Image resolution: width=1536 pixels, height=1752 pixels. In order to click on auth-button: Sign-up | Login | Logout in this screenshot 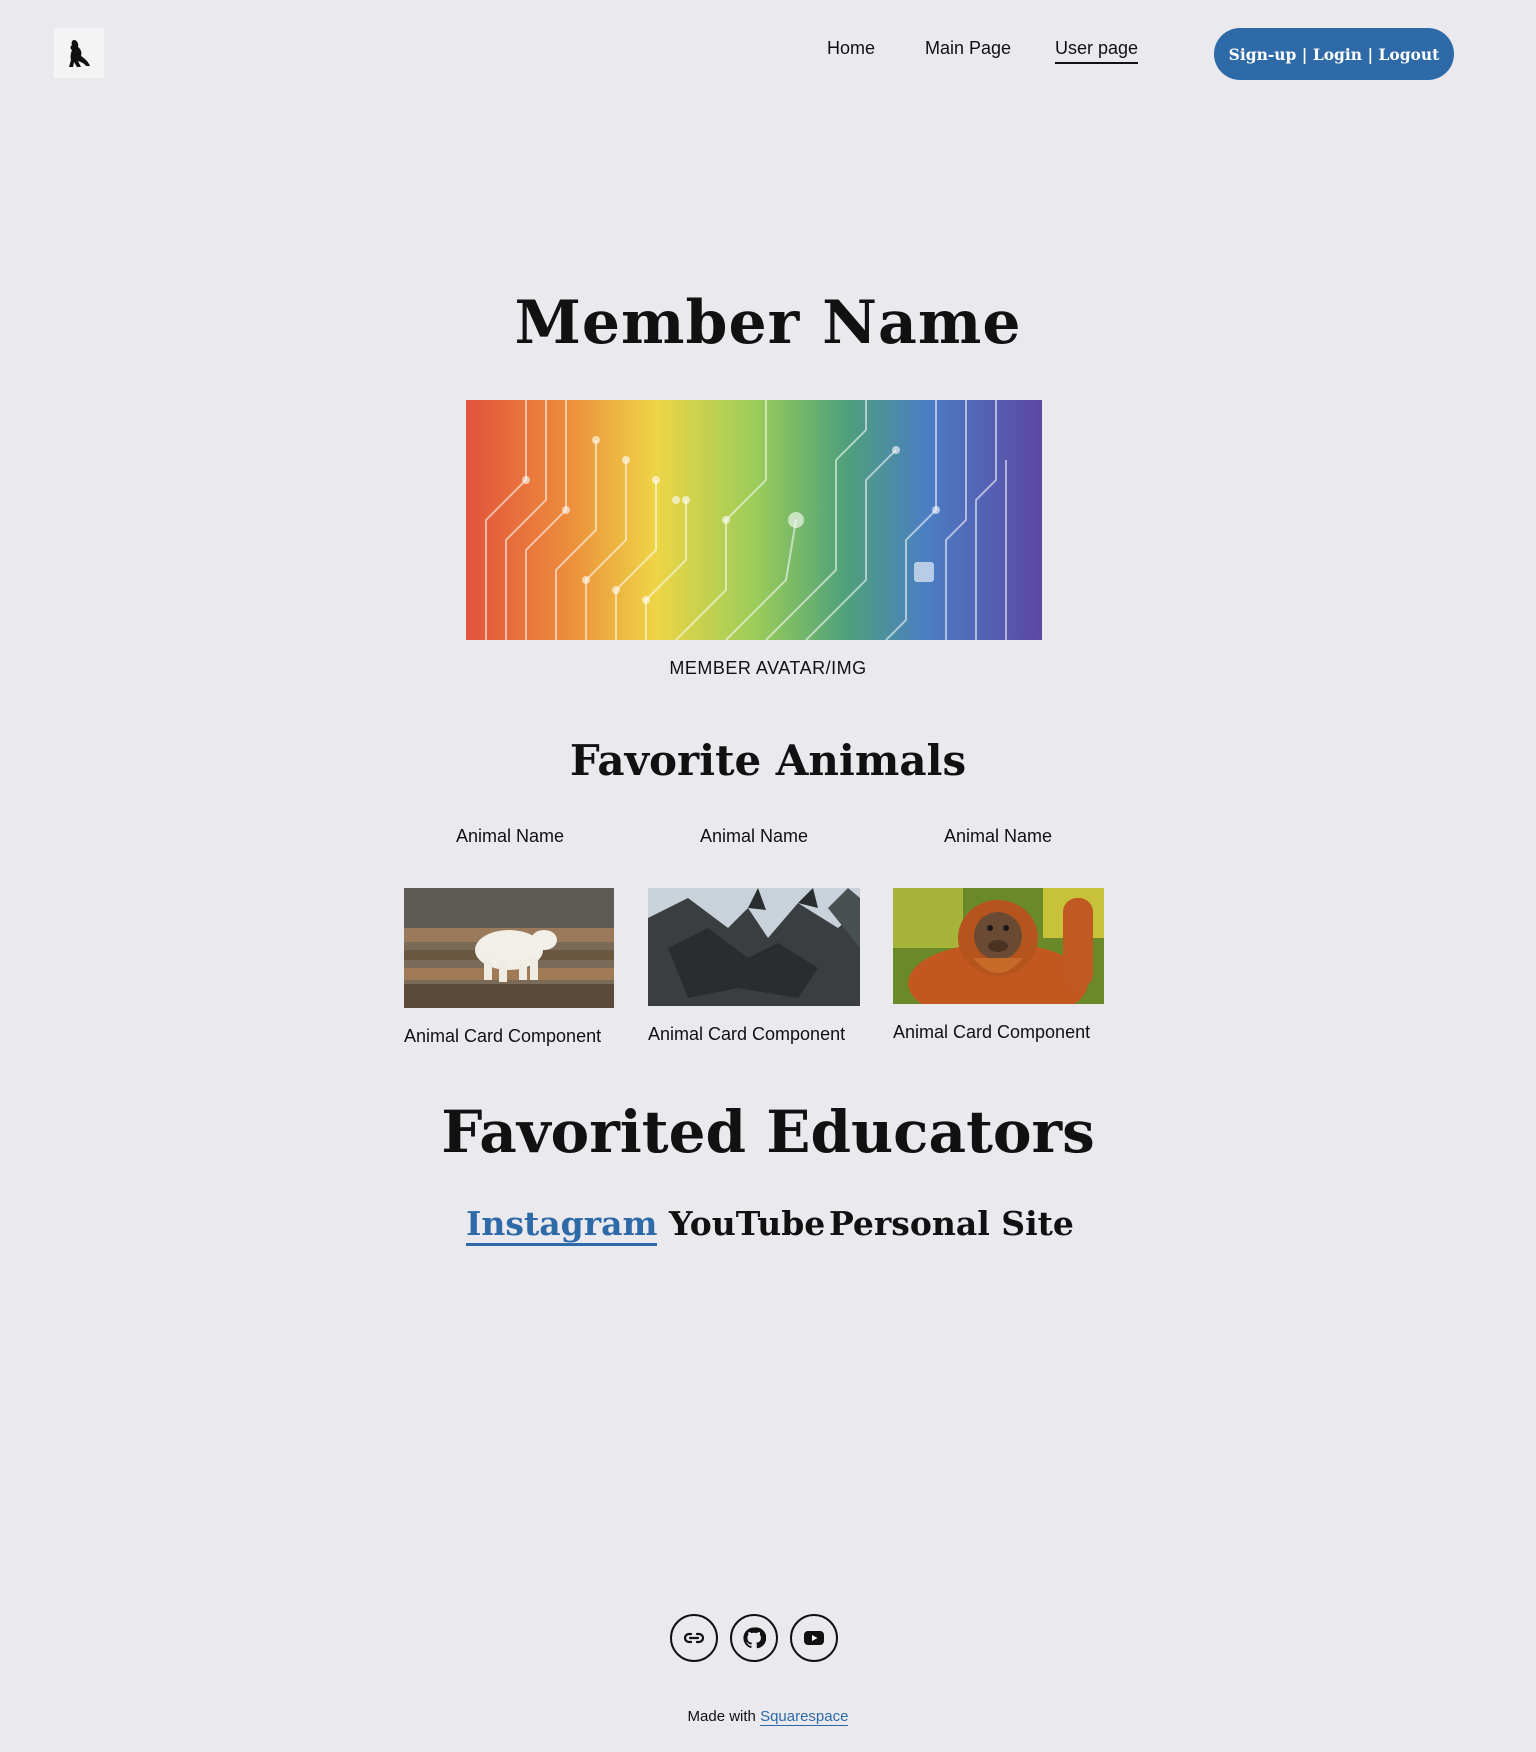, I will do `click(1334, 54)`.